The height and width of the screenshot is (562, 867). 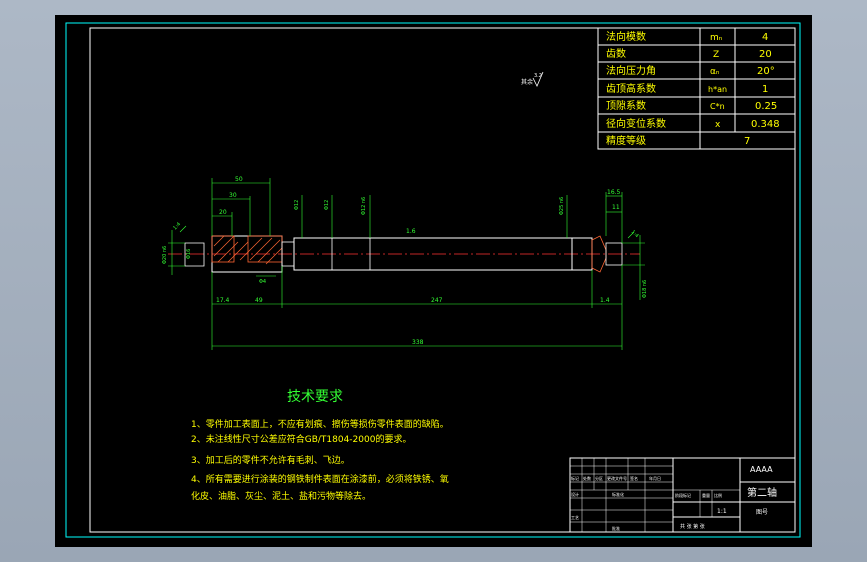 What do you see at coordinates (631, 70) in the screenshot?
I see `param-name-3: 法向压力角` at bounding box center [631, 70].